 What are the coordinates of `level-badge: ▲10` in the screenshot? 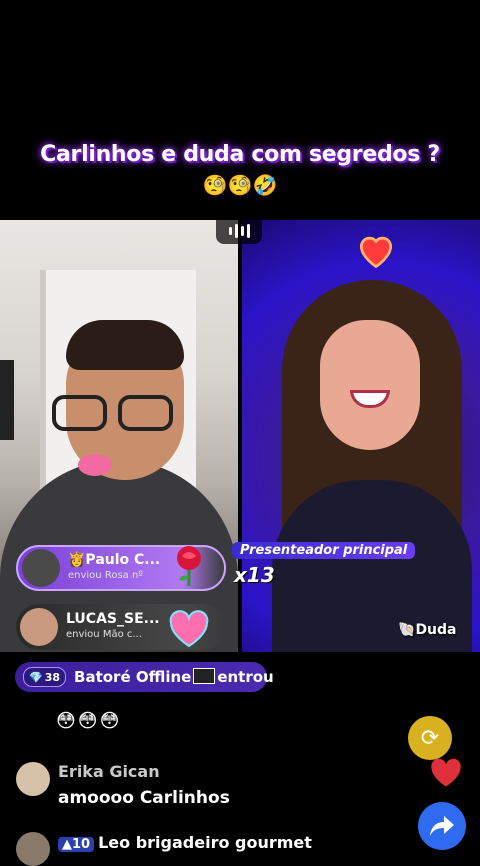 It's located at (76, 844).